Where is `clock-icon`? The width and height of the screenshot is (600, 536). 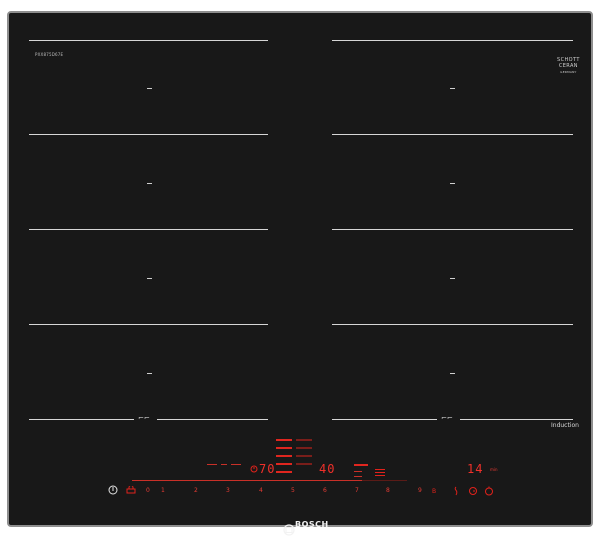 clock-icon is located at coordinates (254, 469).